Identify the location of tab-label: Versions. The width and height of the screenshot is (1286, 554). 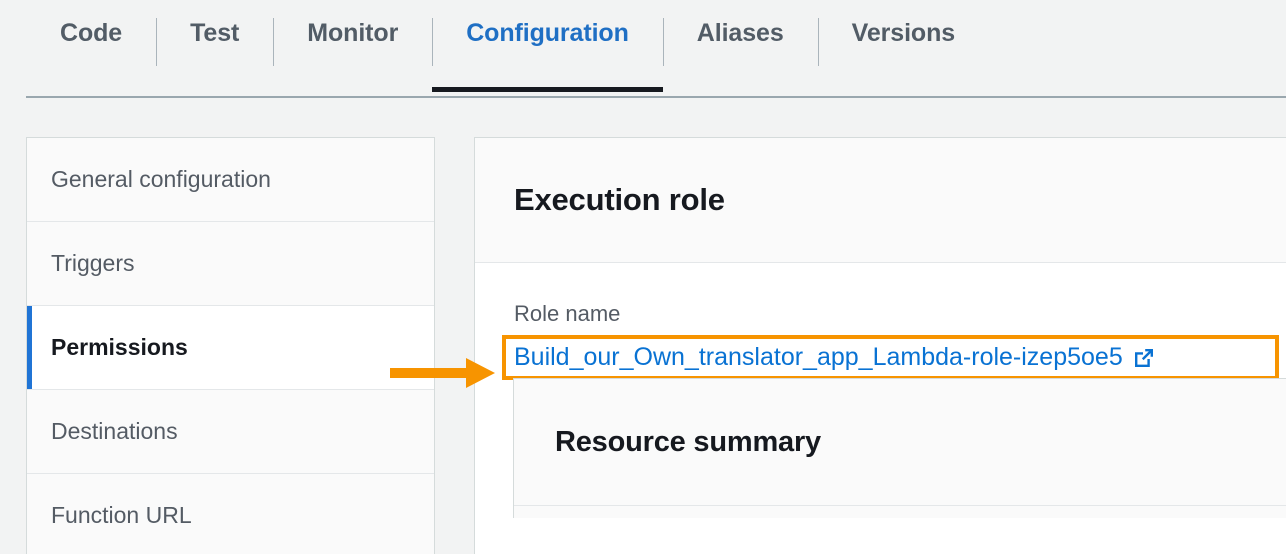
(903, 33).